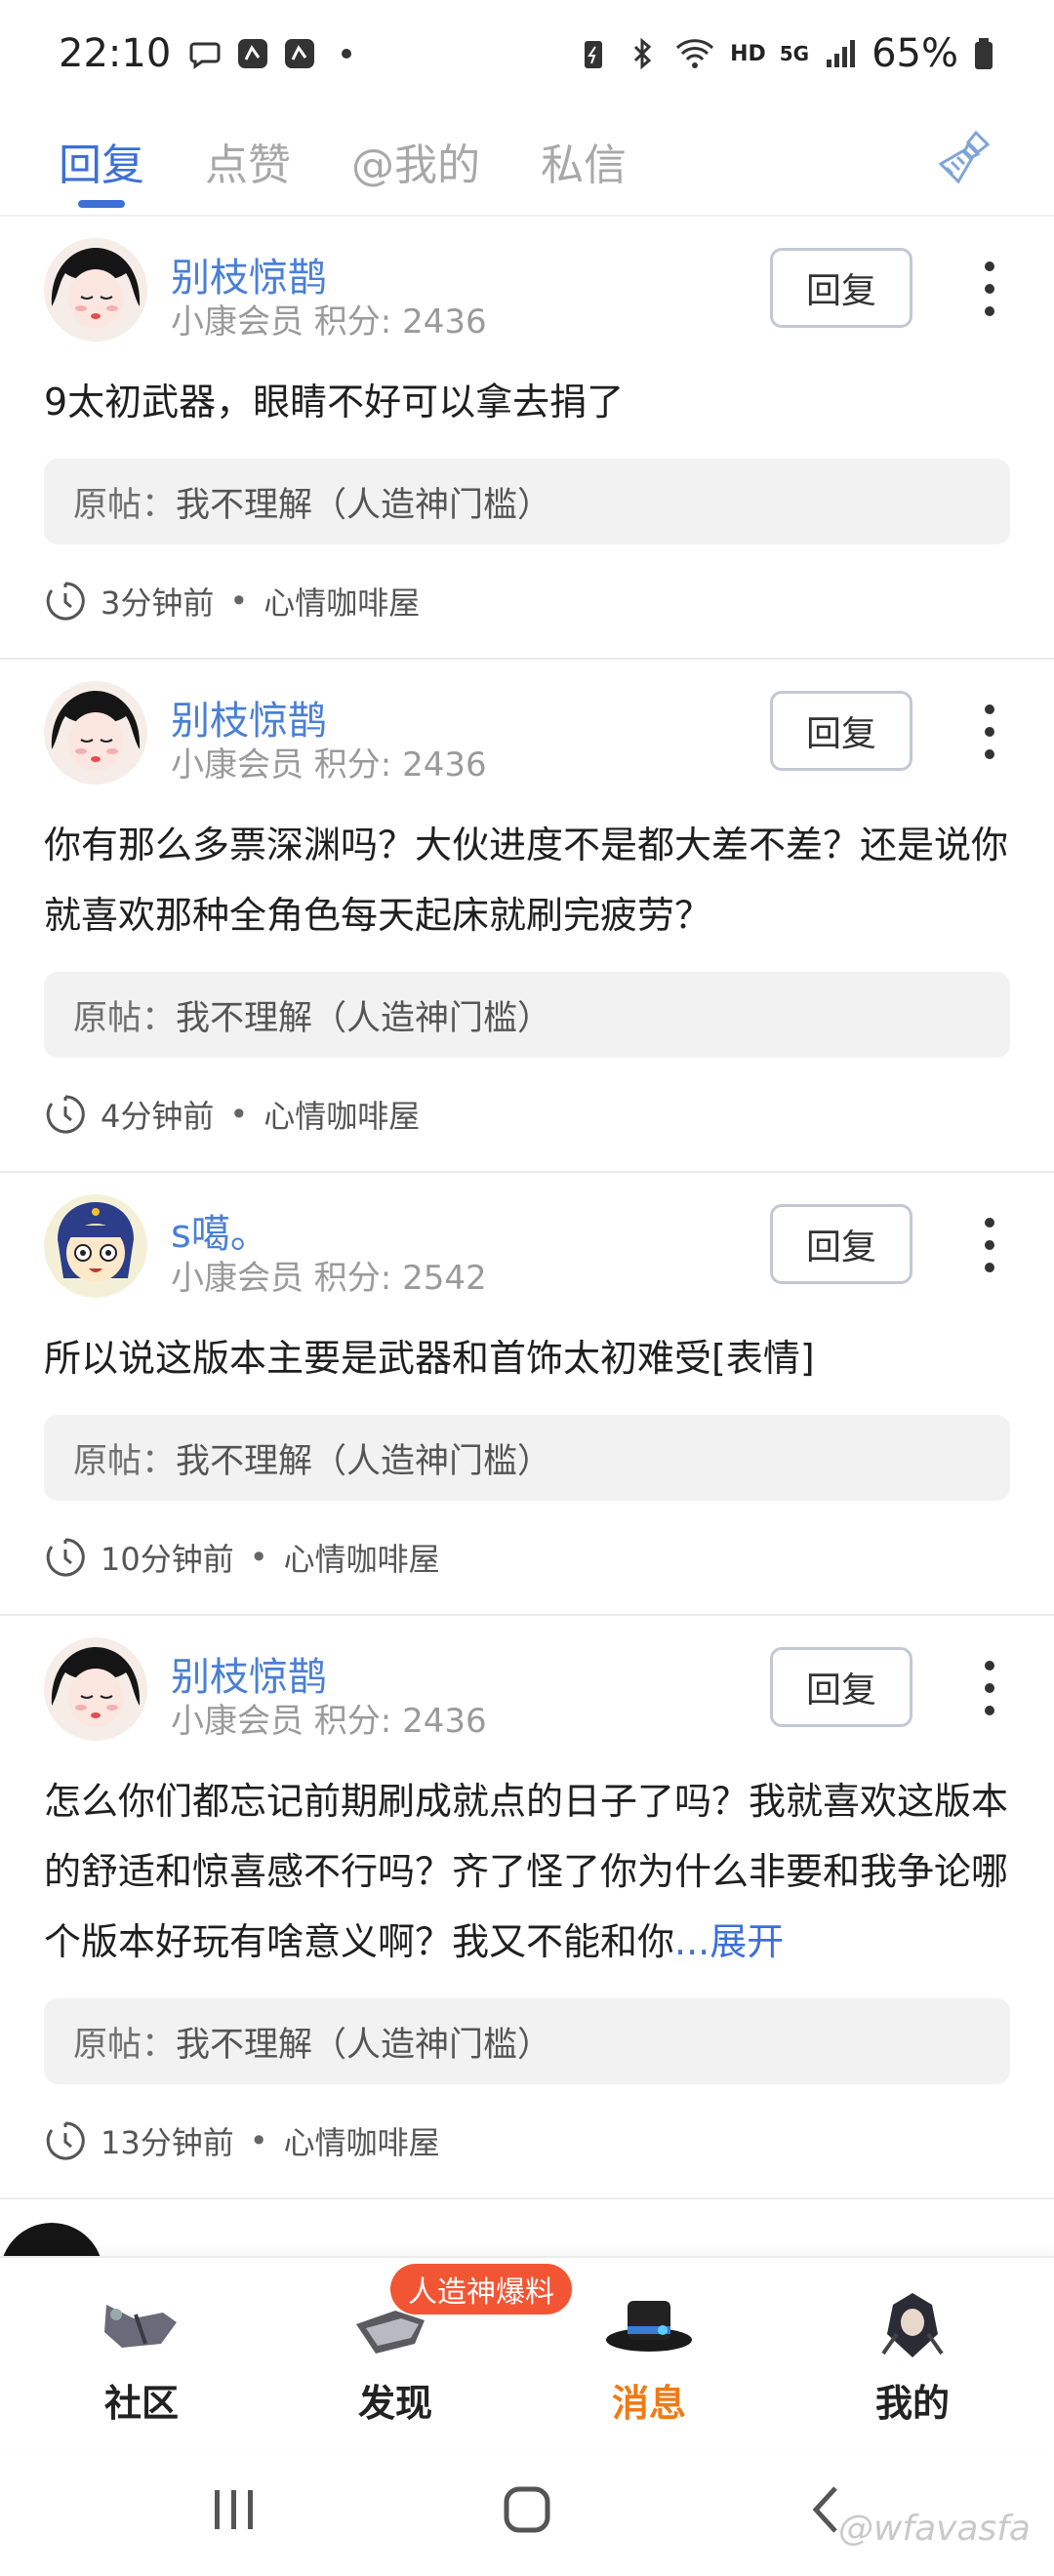 The image size is (1054, 2576). Describe the element at coordinates (748, 53) in the screenshot. I see `hd-label: HD` at that location.